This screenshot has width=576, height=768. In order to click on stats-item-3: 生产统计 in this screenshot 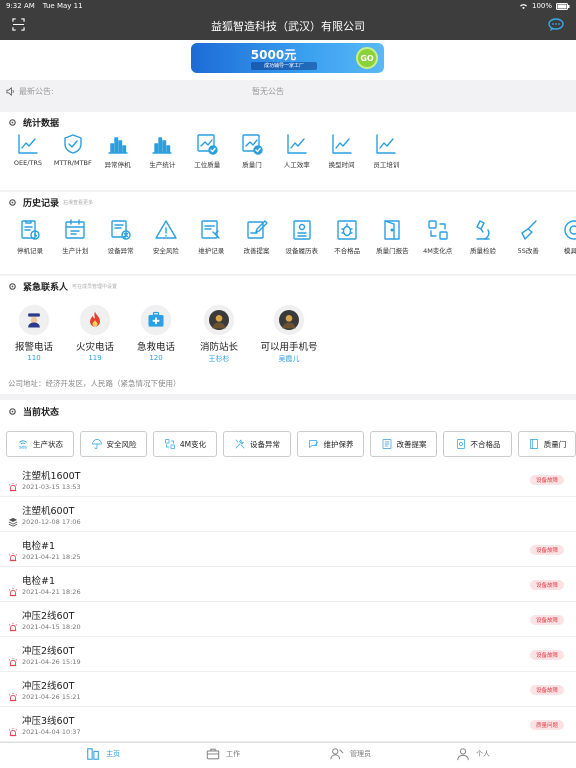, I will do `click(162, 150)`.